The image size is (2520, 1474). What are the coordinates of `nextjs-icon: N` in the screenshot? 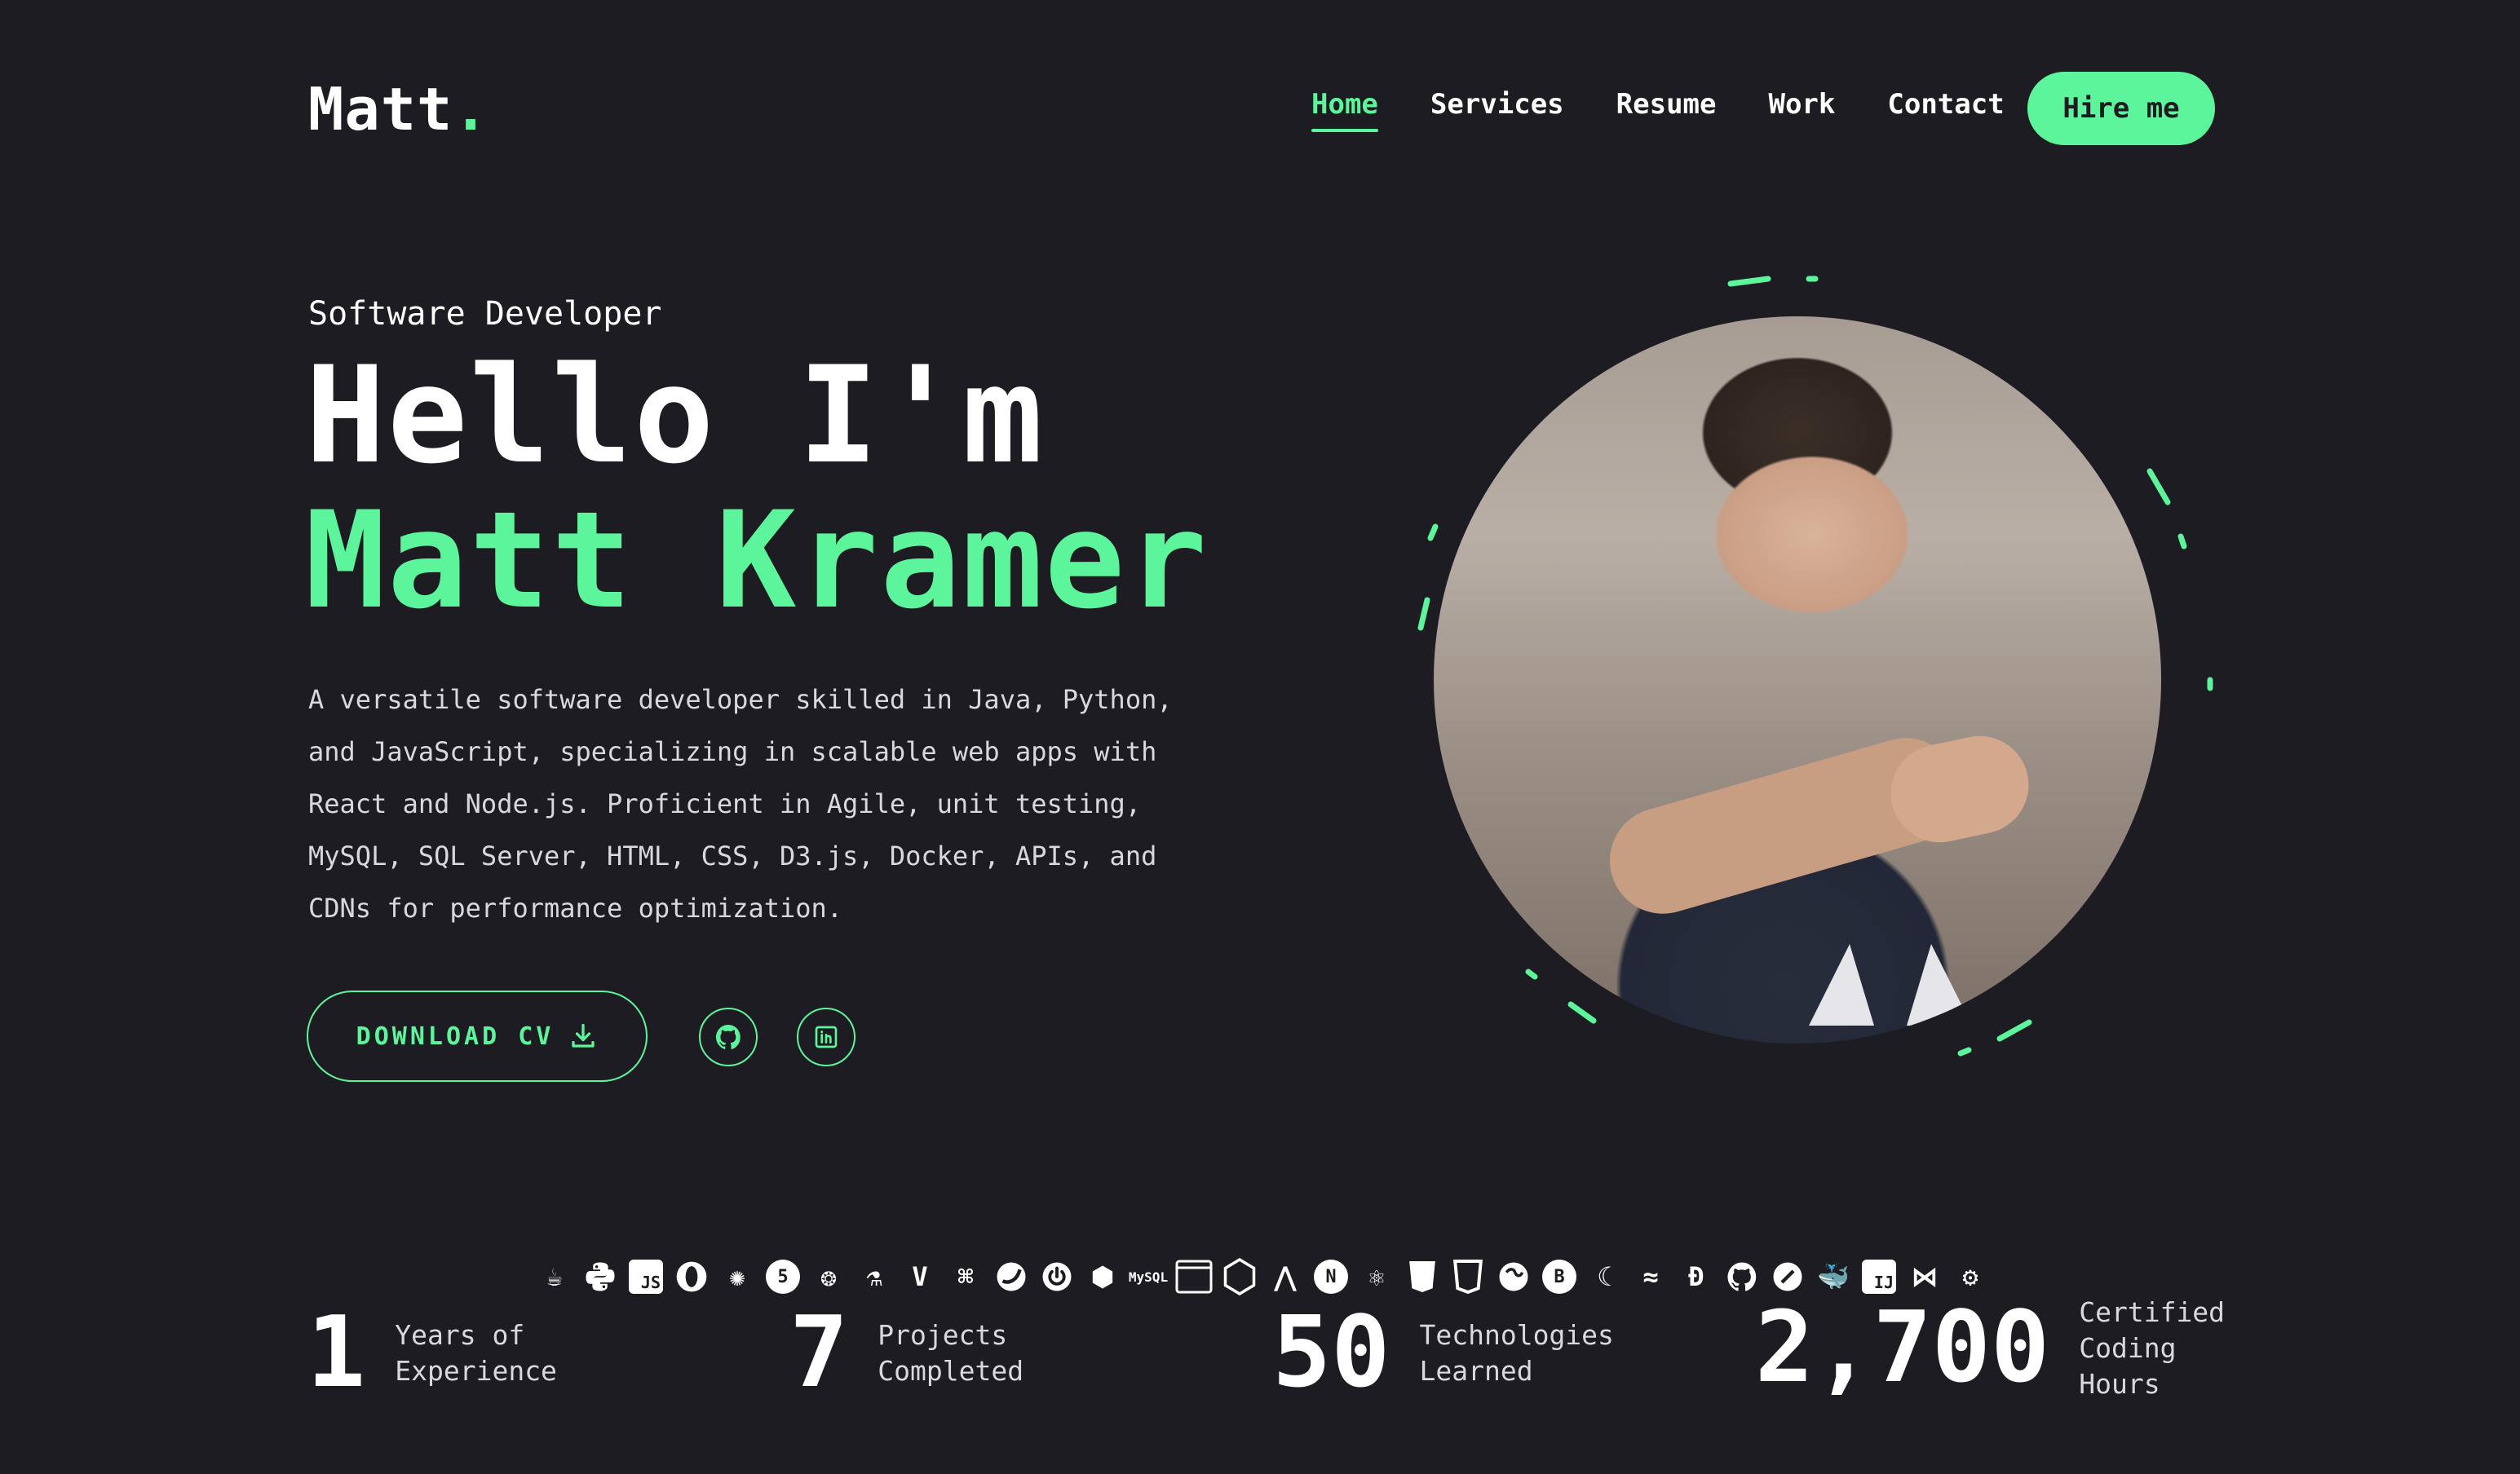 It's located at (1331, 1277).